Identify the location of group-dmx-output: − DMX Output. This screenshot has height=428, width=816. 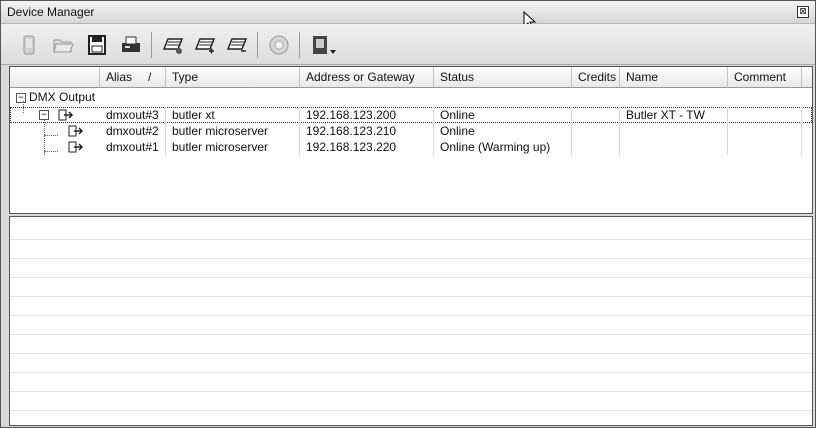
(55, 97).